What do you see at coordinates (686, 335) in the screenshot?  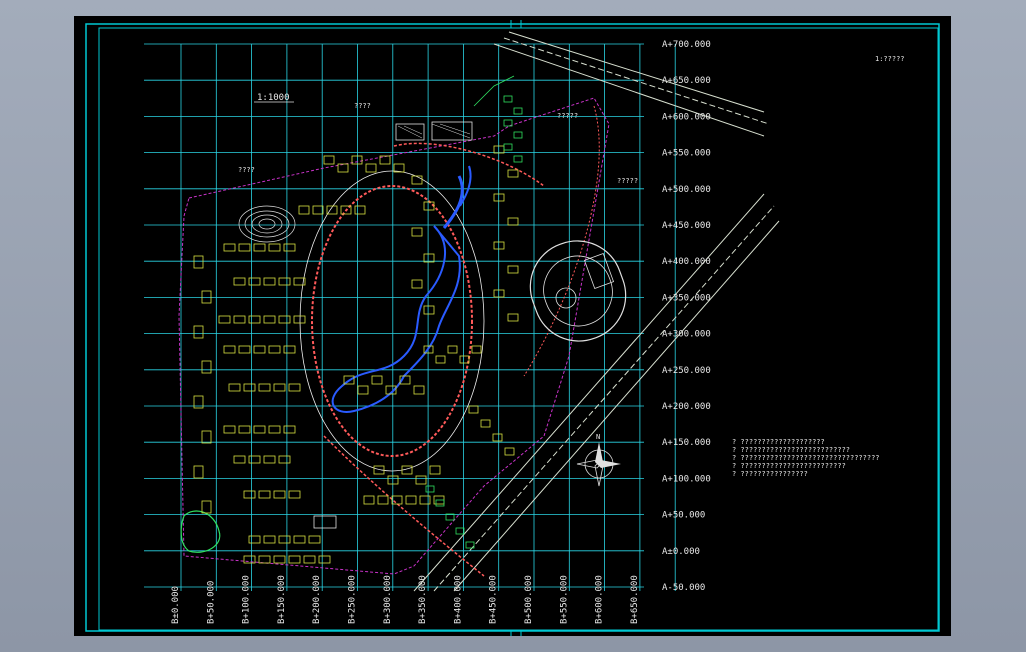 I see `y-grid-label: A+300.000` at bounding box center [686, 335].